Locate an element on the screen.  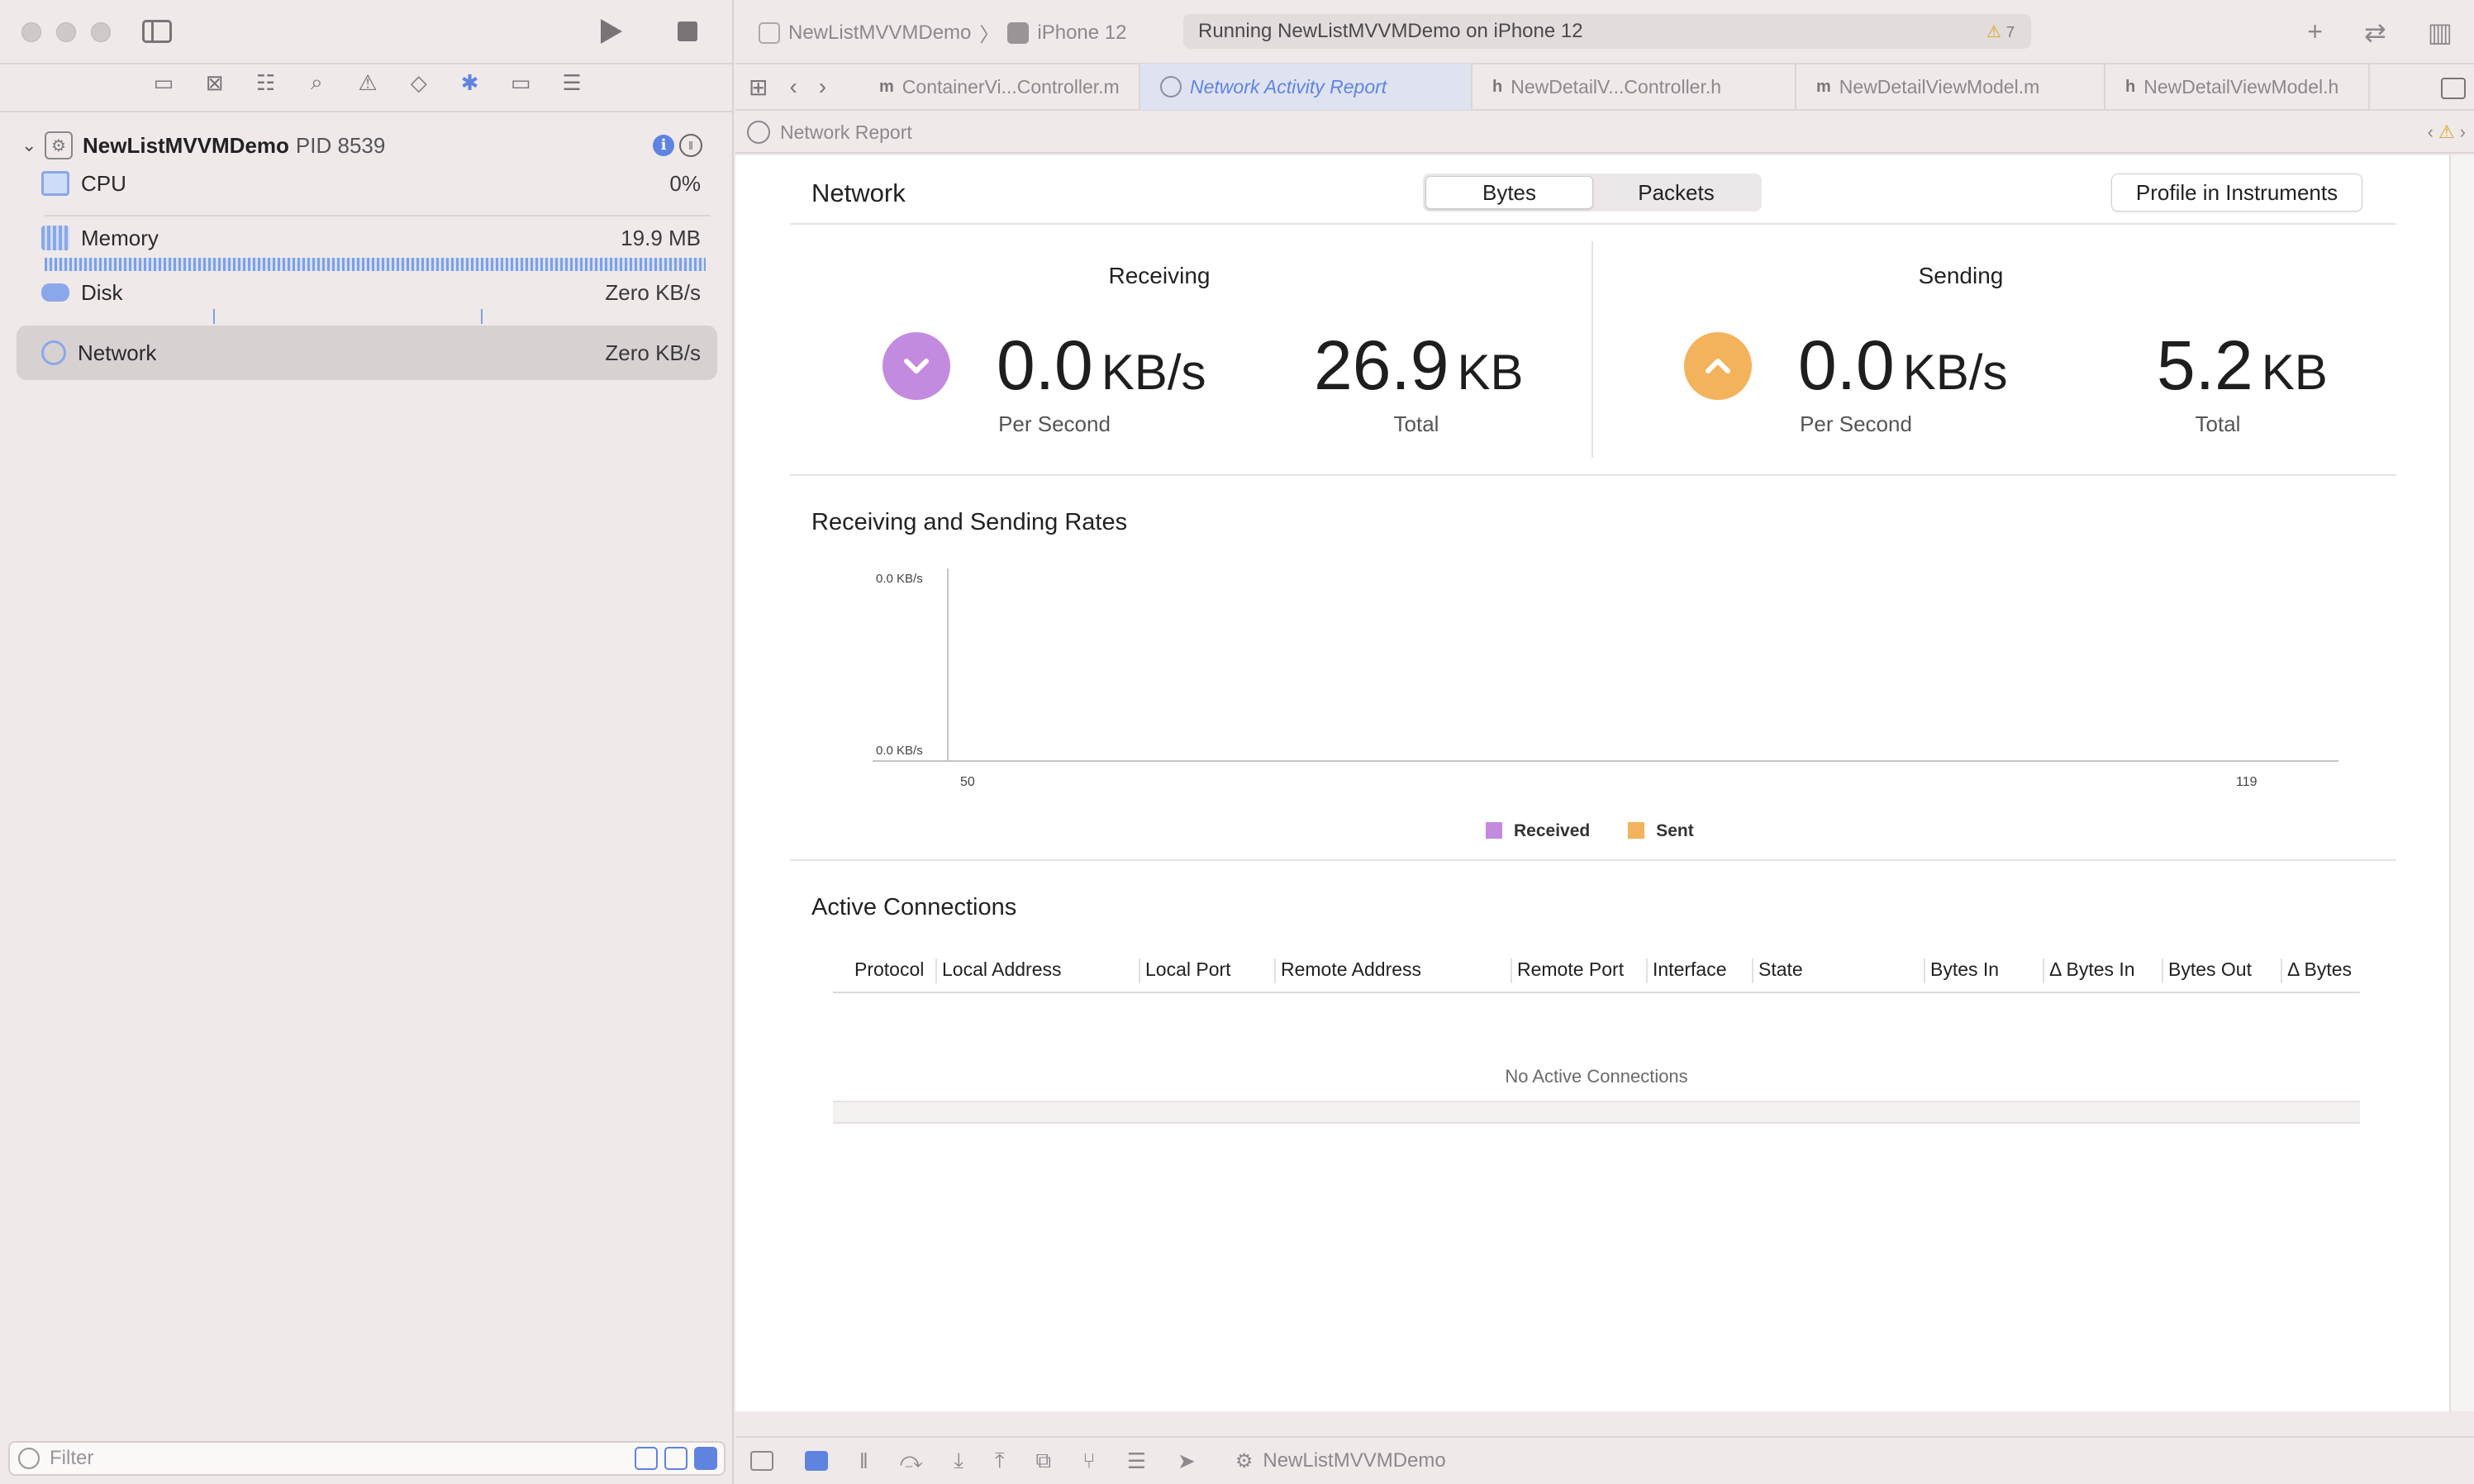
rates-chart: 0.0 KB/s 0.0 KB/s 50 119 is located at coordinates (1599, 678).